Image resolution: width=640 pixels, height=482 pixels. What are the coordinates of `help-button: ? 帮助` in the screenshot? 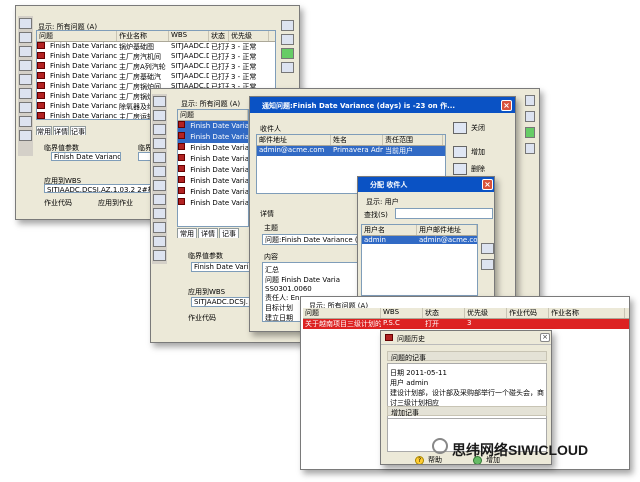 It's located at (428, 459).